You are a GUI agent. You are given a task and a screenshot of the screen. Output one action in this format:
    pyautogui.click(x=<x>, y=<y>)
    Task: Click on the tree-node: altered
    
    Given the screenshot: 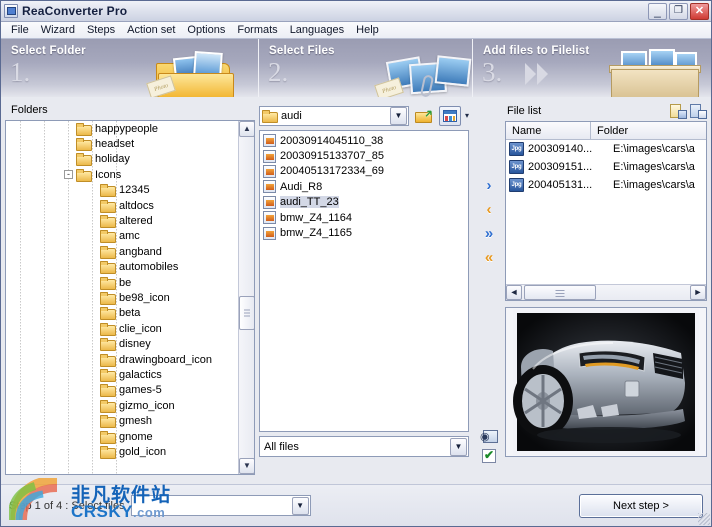 What is the action you would take?
    pyautogui.click(x=121, y=221)
    